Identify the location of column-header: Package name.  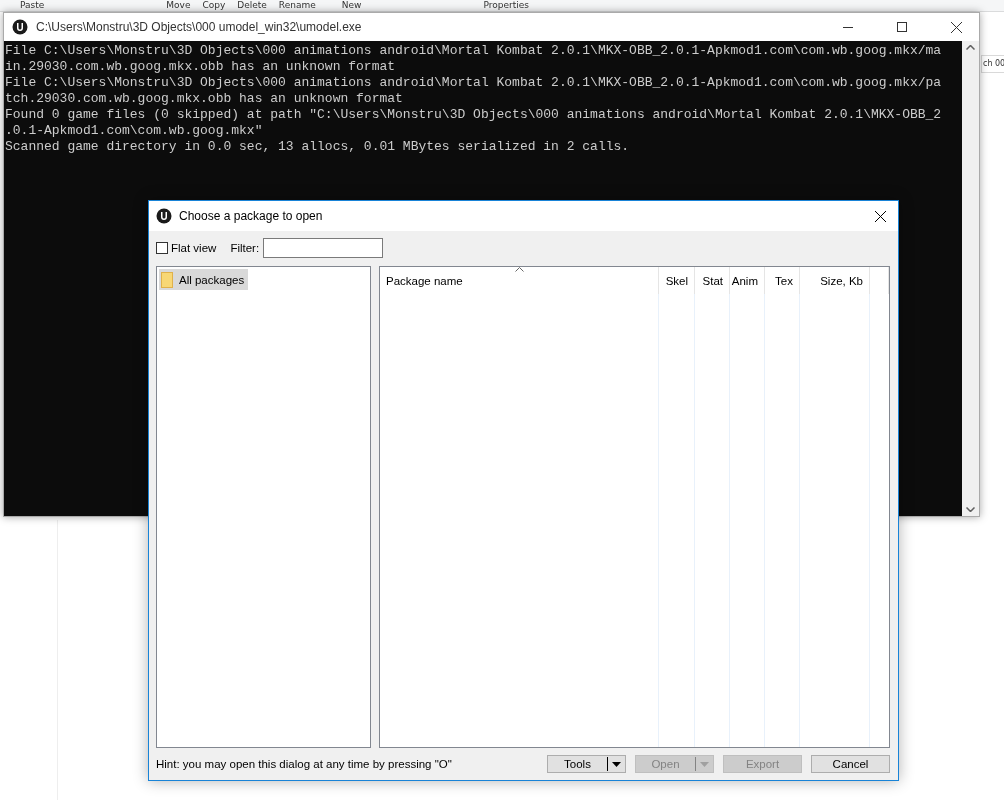
(519, 280).